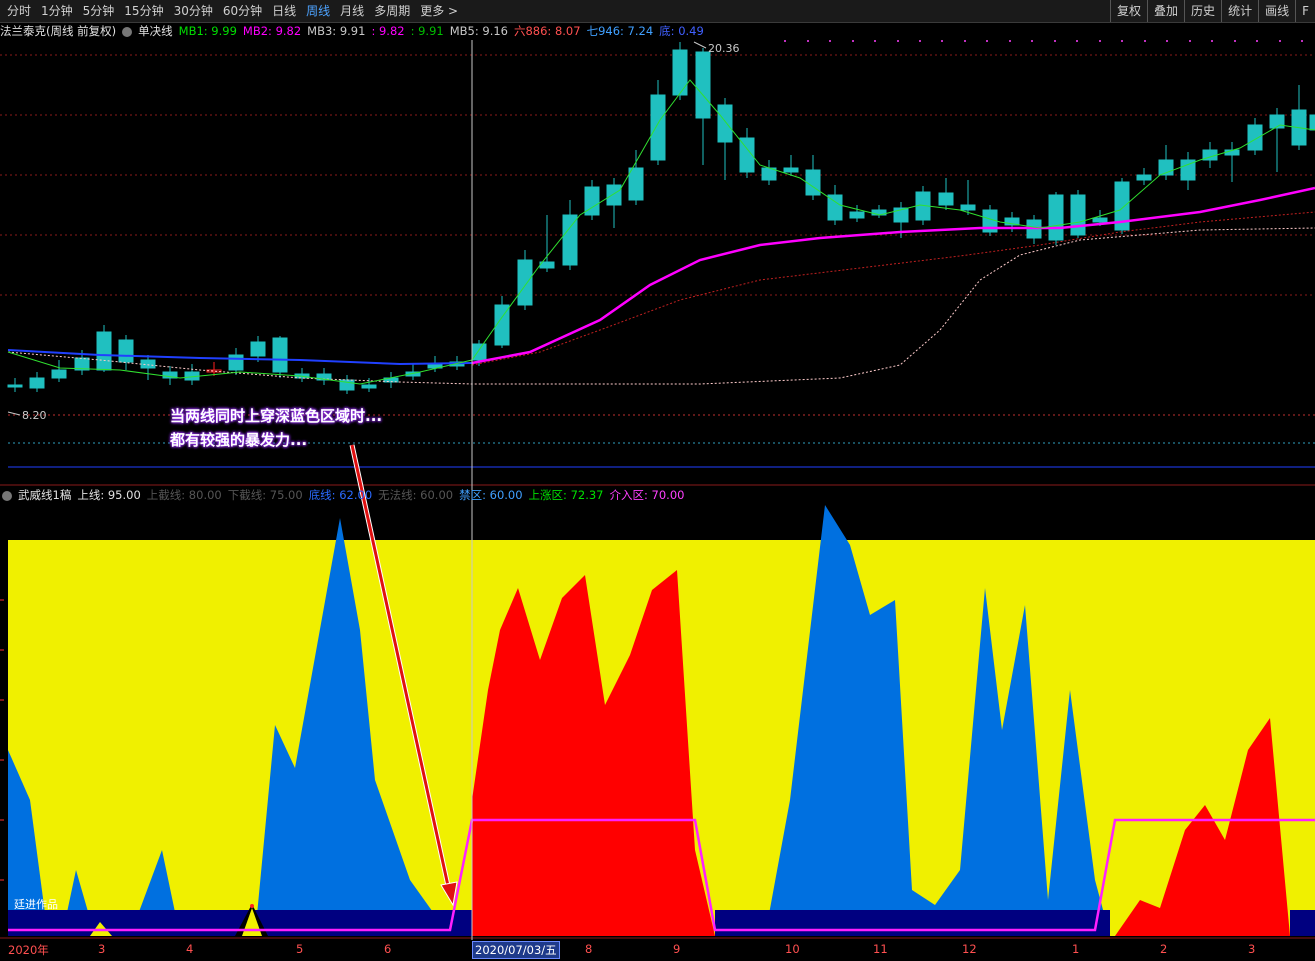 The image size is (1315, 961). Describe the element at coordinates (724, 48) in the screenshot. I see `high-price-label: 20.36` at that location.